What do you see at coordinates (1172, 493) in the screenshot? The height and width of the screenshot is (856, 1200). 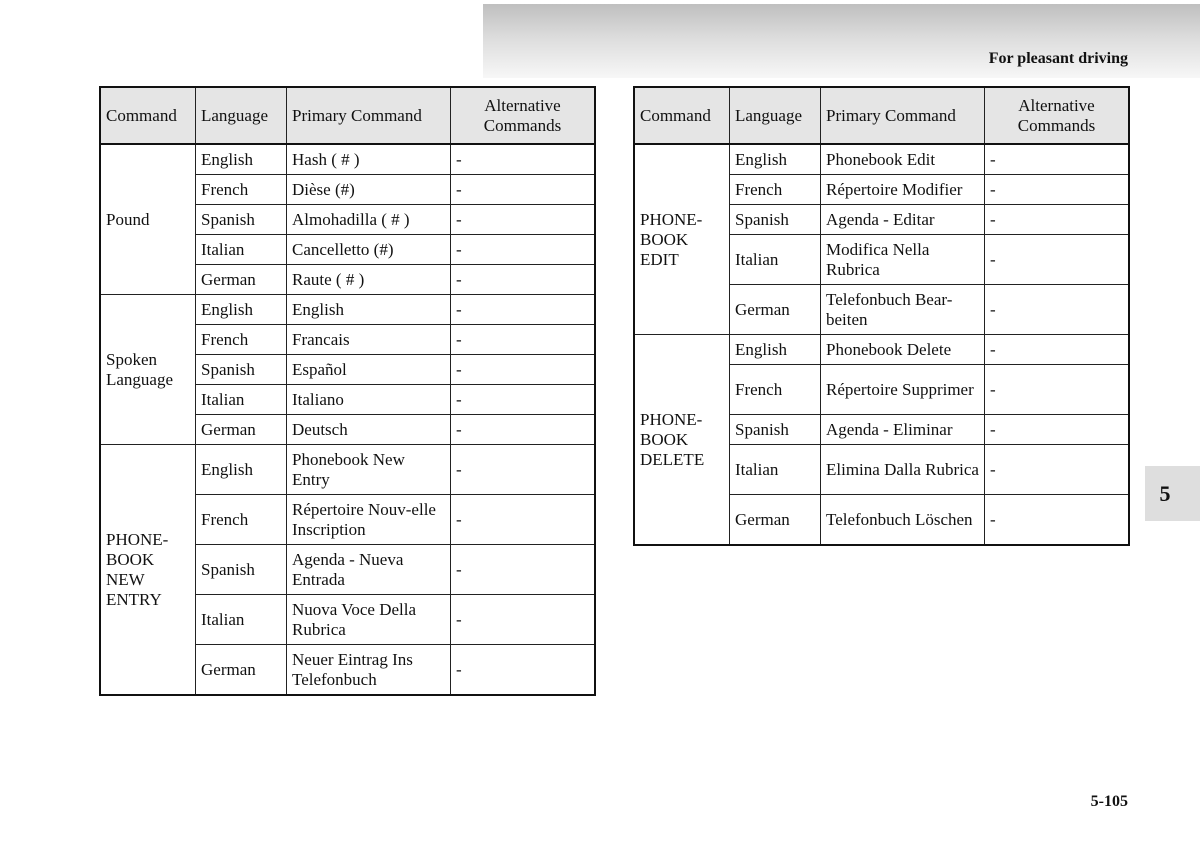 I see `chapter-tab: 5` at bounding box center [1172, 493].